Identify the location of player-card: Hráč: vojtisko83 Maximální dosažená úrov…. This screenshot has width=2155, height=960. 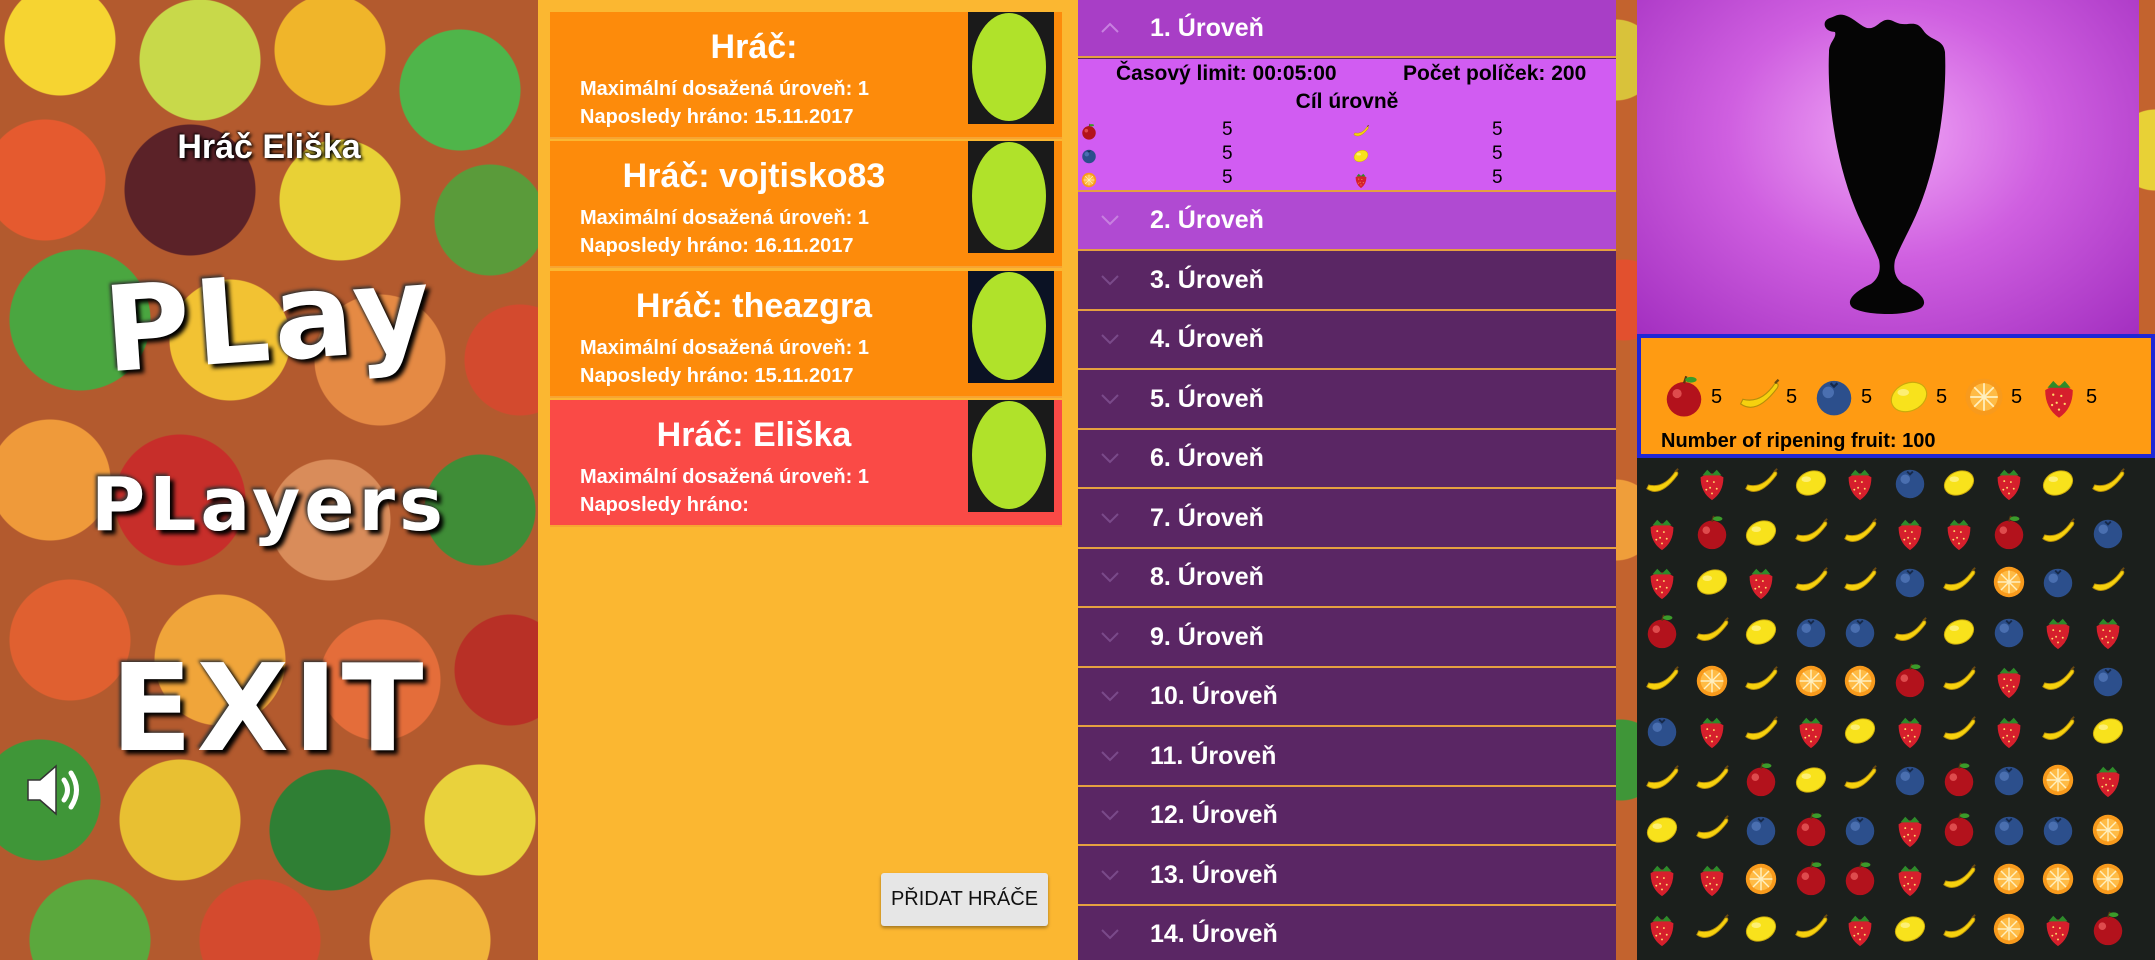
(806, 204).